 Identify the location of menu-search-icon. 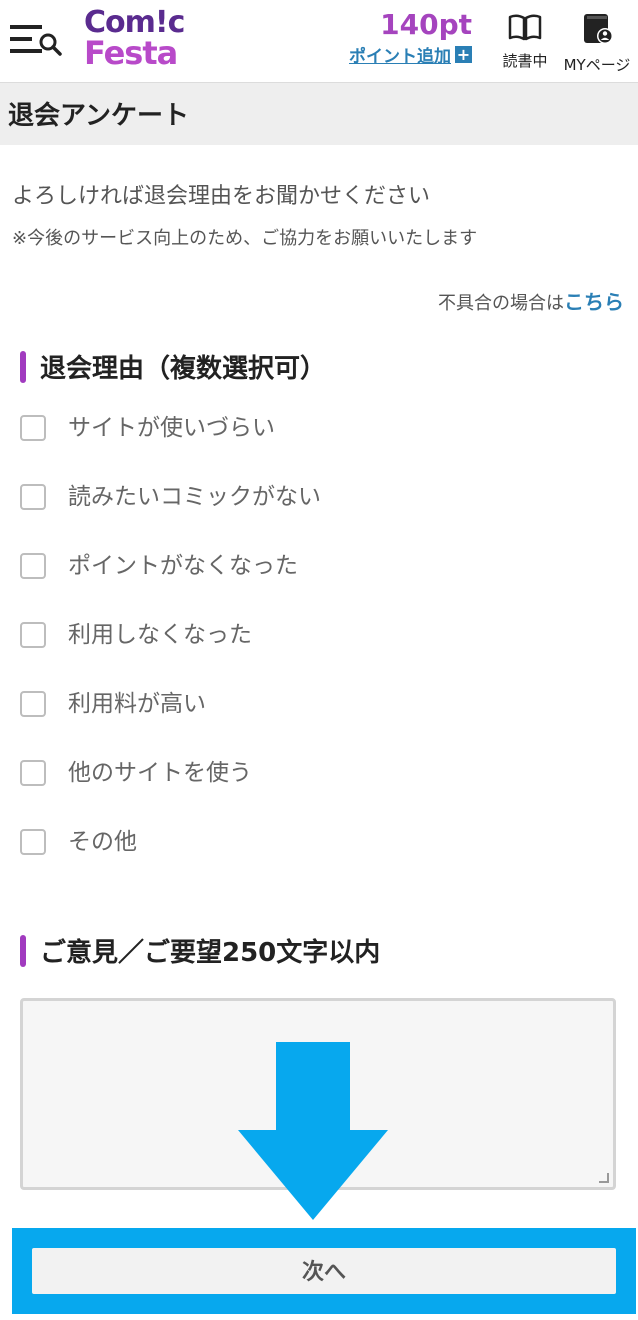
(36, 40).